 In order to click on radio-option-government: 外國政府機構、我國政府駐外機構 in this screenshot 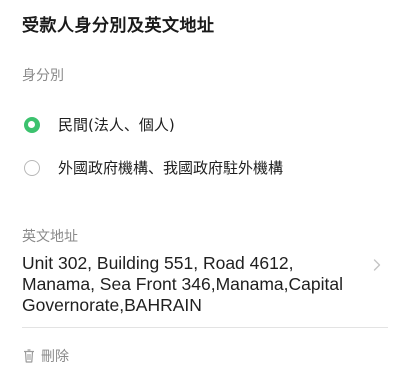, I will do `click(153, 168)`.